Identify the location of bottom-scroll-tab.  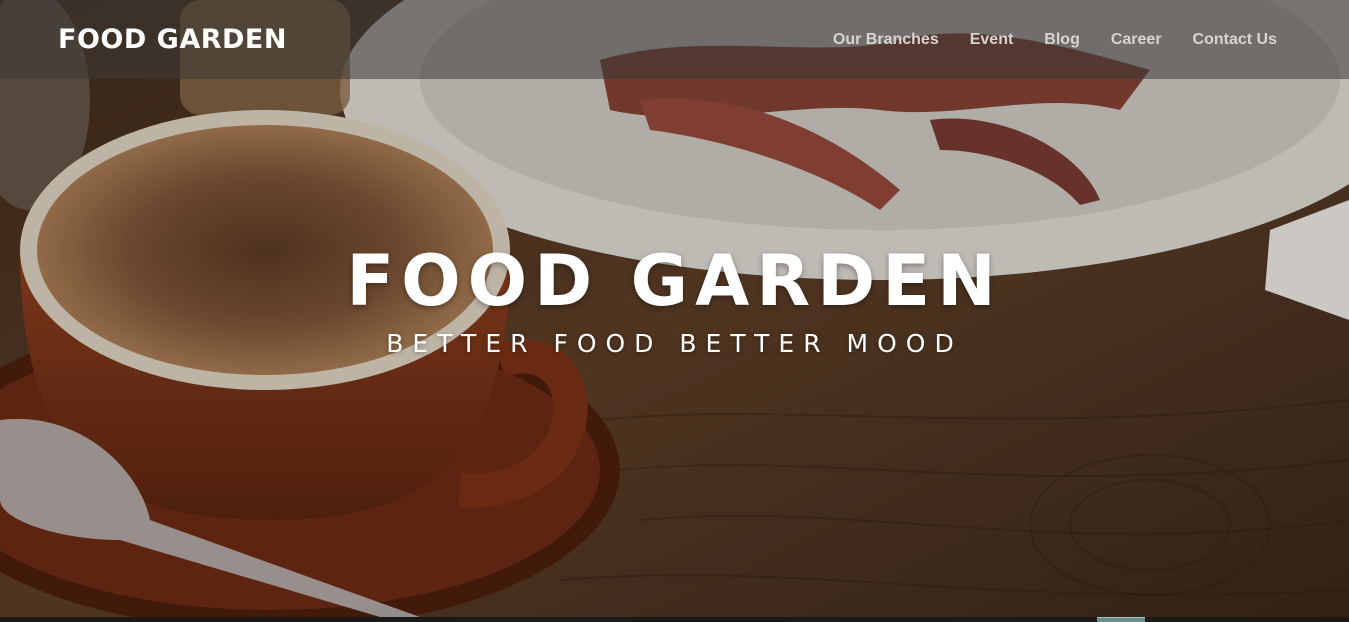
(1121, 619).